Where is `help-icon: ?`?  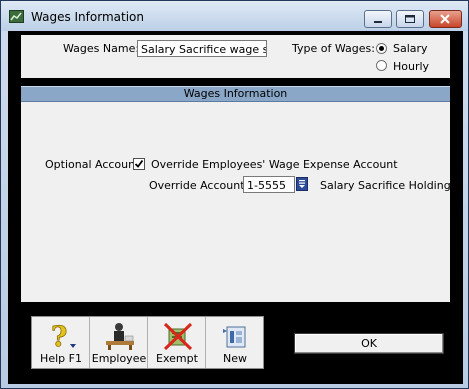 help-icon: ? is located at coordinates (63, 336).